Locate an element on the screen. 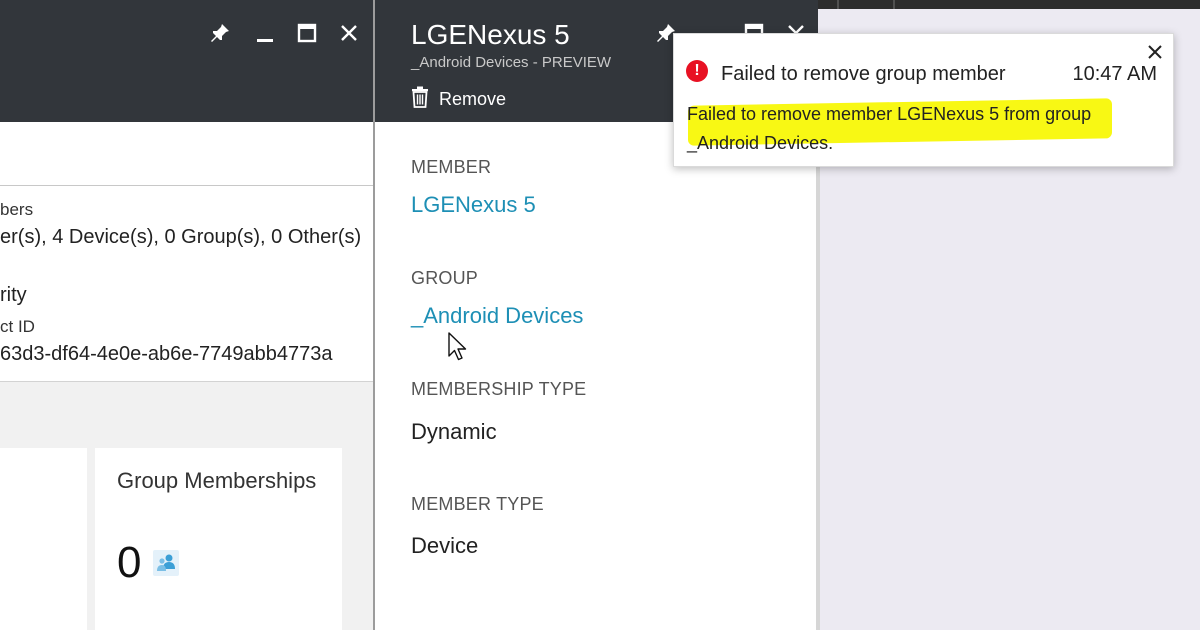 This screenshot has height=630, width=1200. member-type-label: MEMBER TYPE is located at coordinates (477, 504).